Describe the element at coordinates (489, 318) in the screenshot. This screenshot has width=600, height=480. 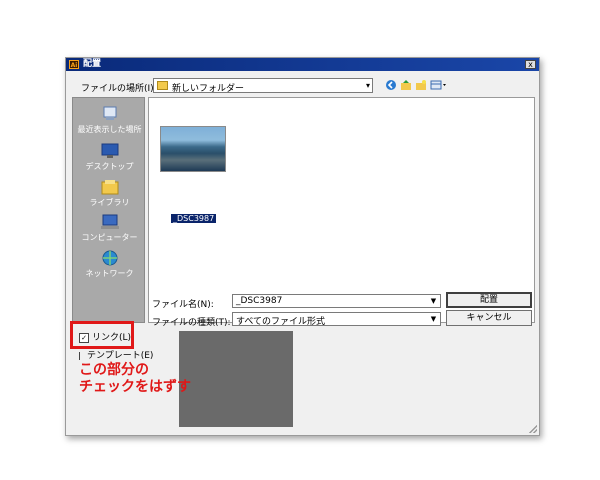
I see `cancel-button: キャンセル` at that location.